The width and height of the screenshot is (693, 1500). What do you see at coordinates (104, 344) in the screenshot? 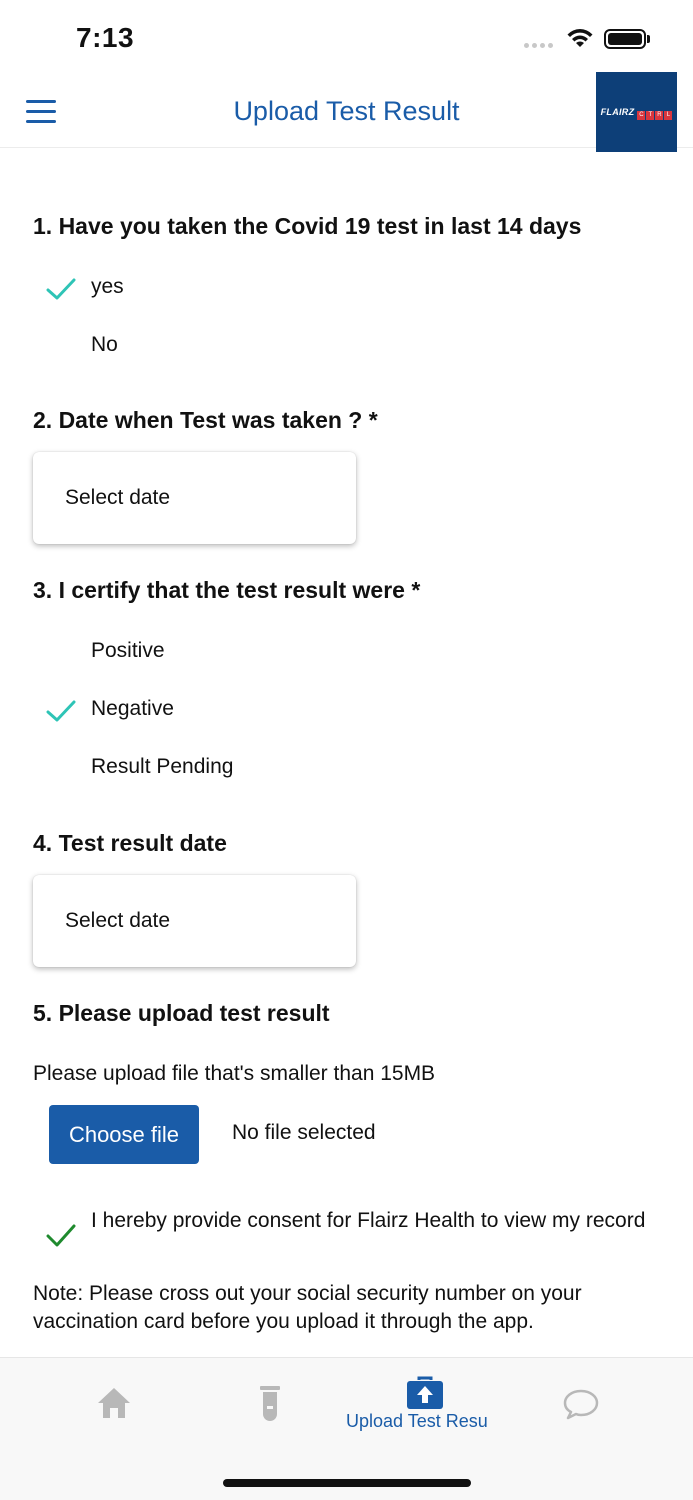
I see `option-label: No` at bounding box center [104, 344].